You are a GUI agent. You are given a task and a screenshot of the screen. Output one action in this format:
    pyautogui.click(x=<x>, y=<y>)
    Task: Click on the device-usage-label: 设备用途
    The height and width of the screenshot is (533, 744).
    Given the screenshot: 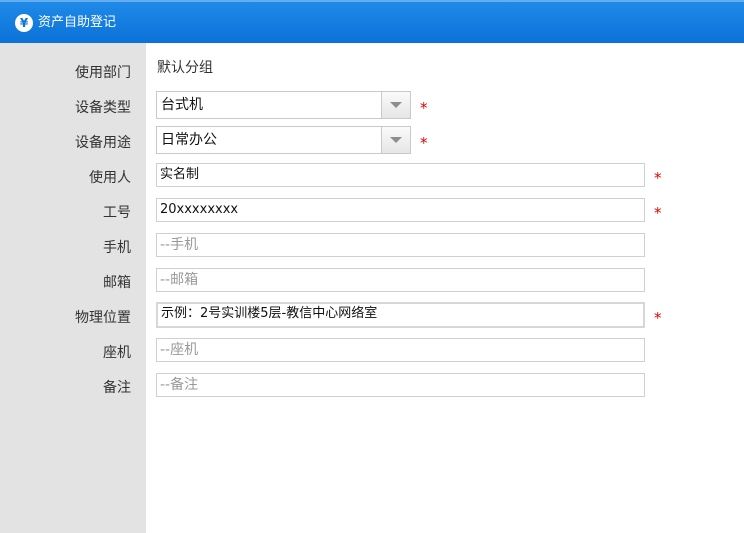 What is the action you would take?
    pyautogui.click(x=103, y=143)
    